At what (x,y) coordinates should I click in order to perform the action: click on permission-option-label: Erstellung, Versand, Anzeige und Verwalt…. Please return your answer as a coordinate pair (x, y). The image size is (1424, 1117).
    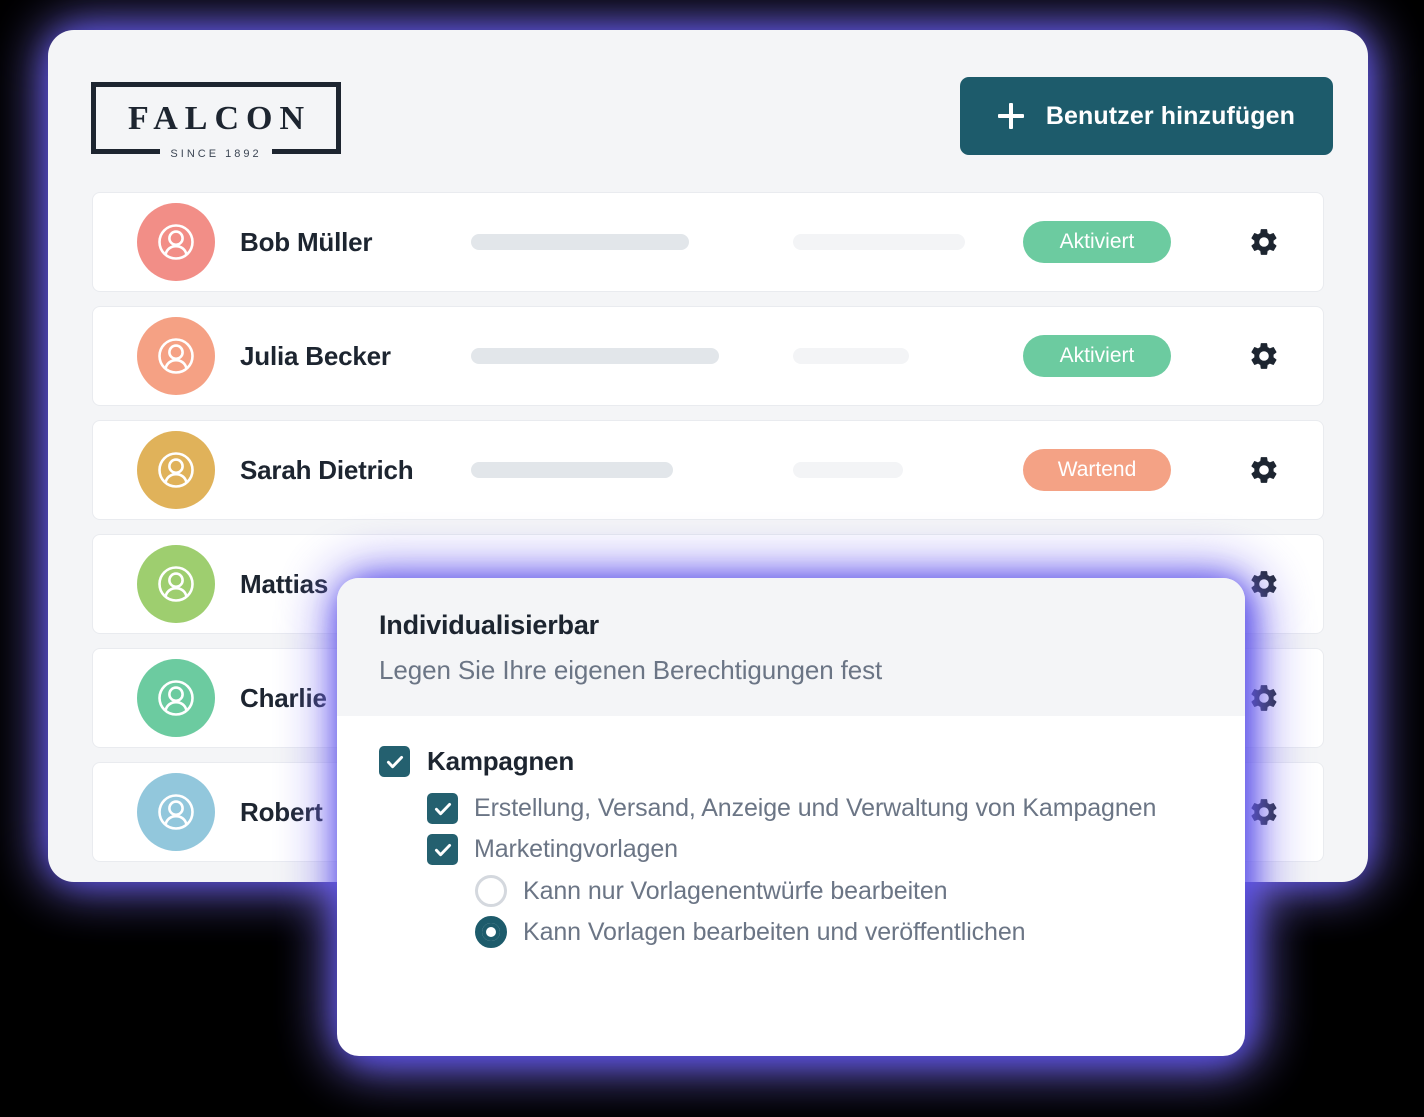
    Looking at the image, I should click on (815, 808).